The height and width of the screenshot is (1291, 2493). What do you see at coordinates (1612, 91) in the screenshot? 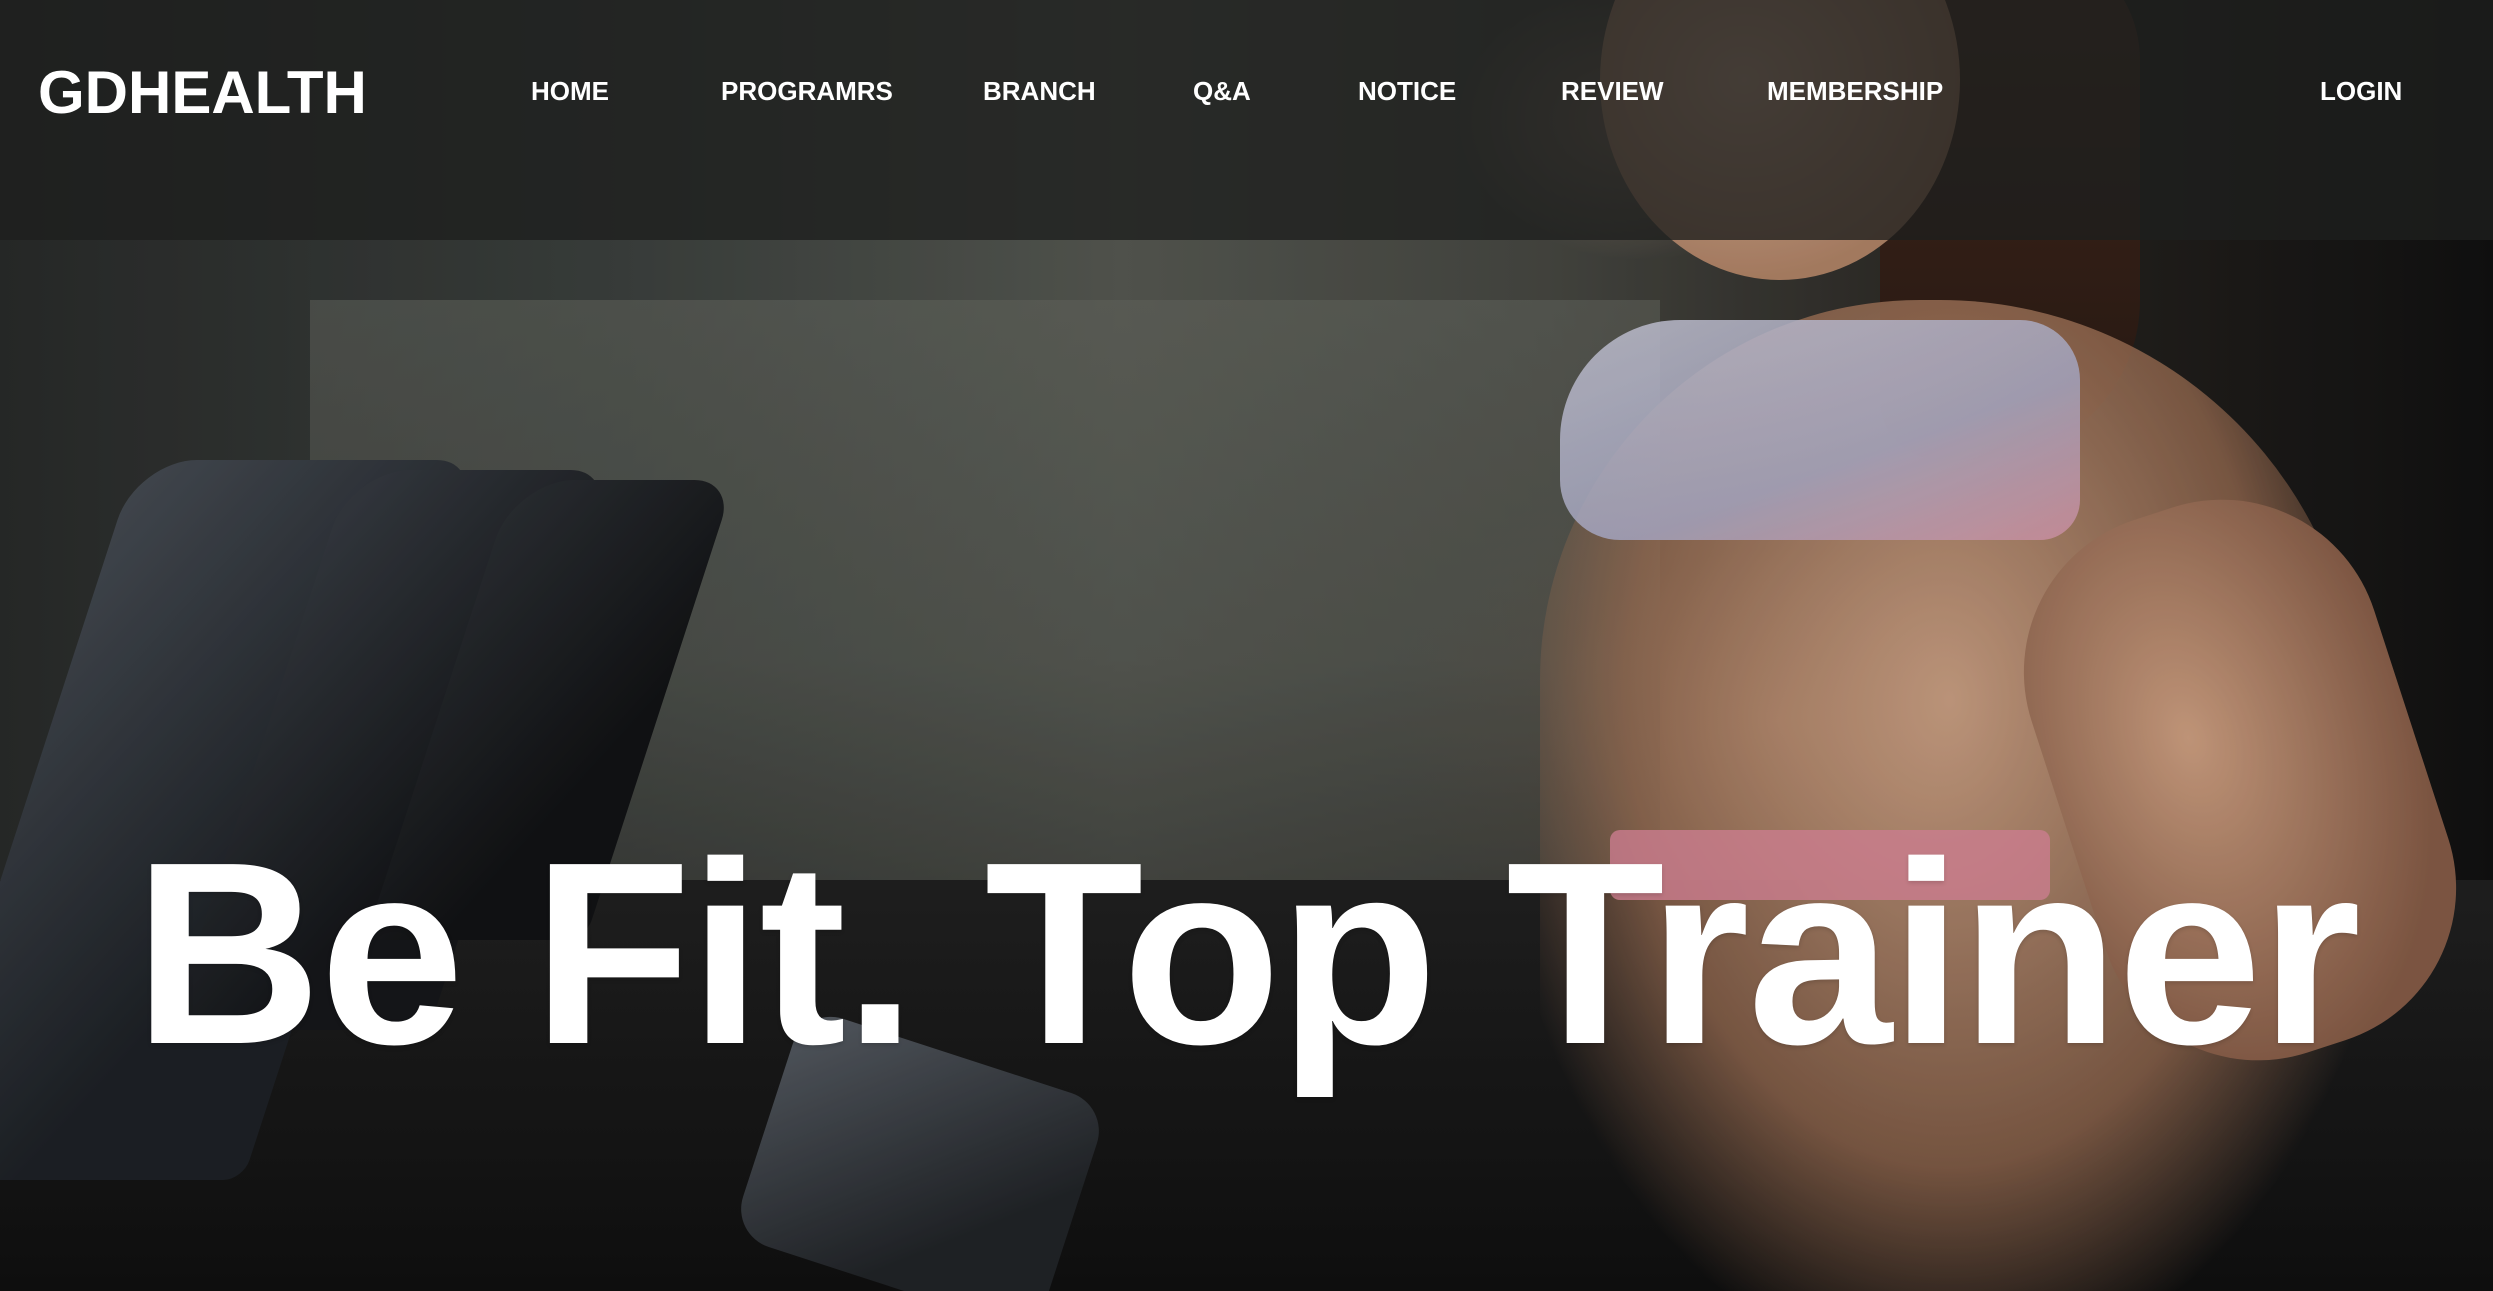
I see `nav-review: REVIEW` at bounding box center [1612, 91].